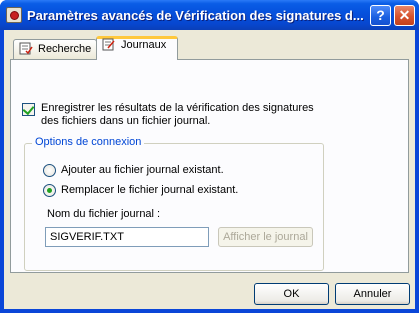  What do you see at coordinates (104, 214) in the screenshot?
I see `filename-label: Nom du fichier journal :` at bounding box center [104, 214].